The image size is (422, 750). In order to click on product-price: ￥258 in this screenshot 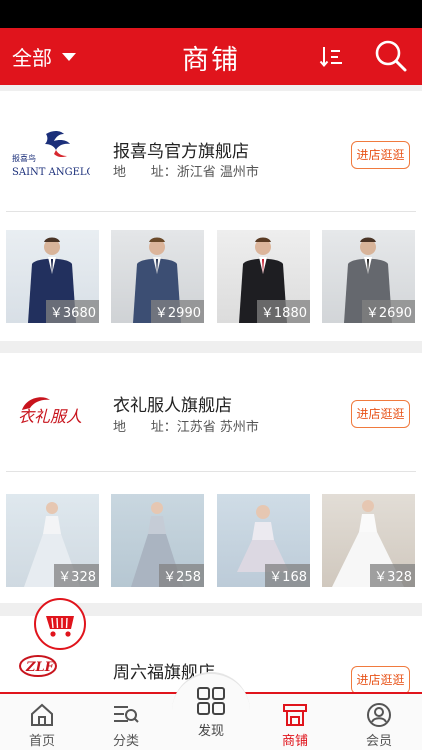, I will do `click(181, 575)`.